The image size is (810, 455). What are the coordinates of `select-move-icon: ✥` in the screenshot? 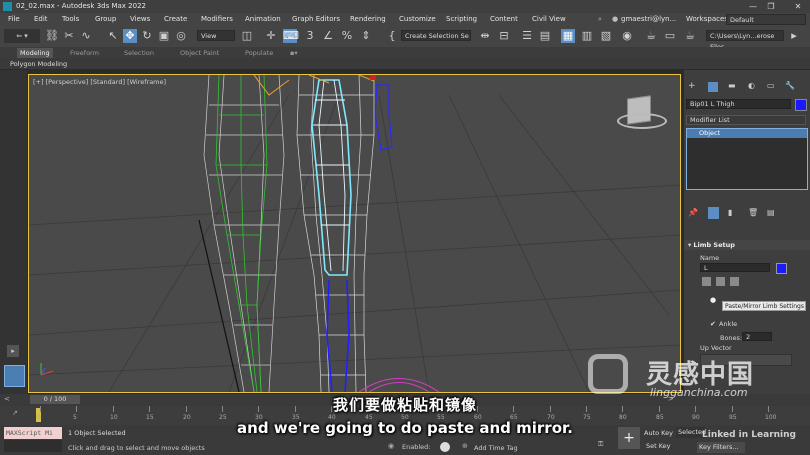 It's located at (130, 36).